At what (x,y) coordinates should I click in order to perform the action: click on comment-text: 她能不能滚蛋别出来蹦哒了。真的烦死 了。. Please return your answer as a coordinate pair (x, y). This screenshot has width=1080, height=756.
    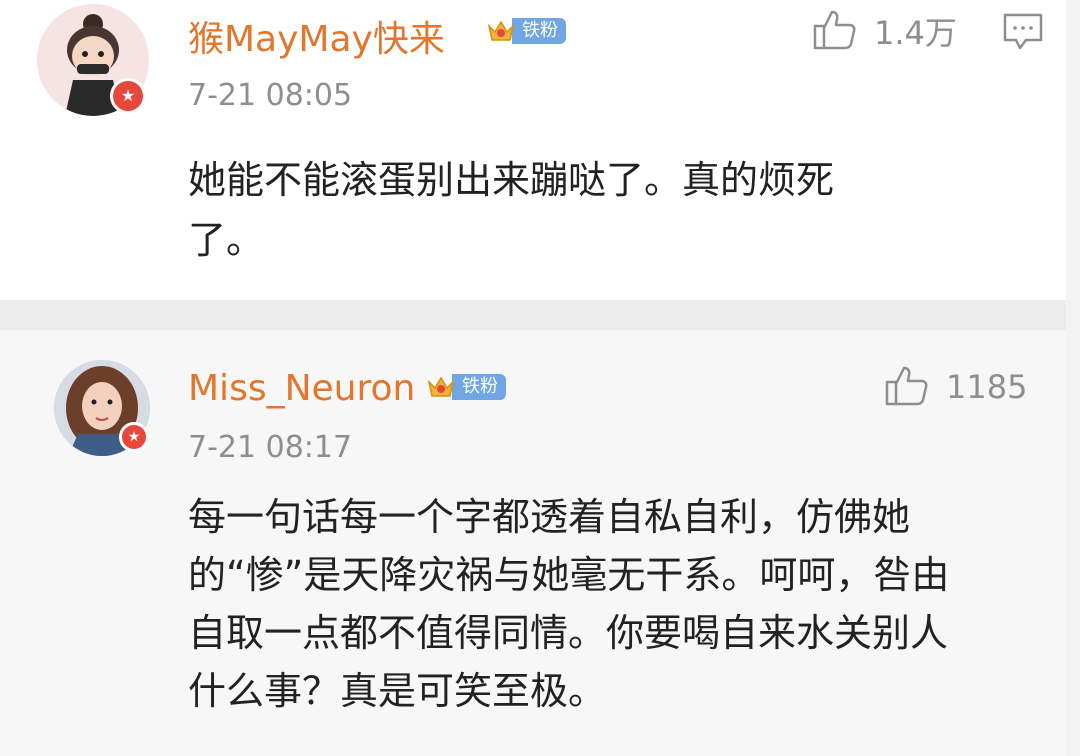
    Looking at the image, I should click on (598, 210).